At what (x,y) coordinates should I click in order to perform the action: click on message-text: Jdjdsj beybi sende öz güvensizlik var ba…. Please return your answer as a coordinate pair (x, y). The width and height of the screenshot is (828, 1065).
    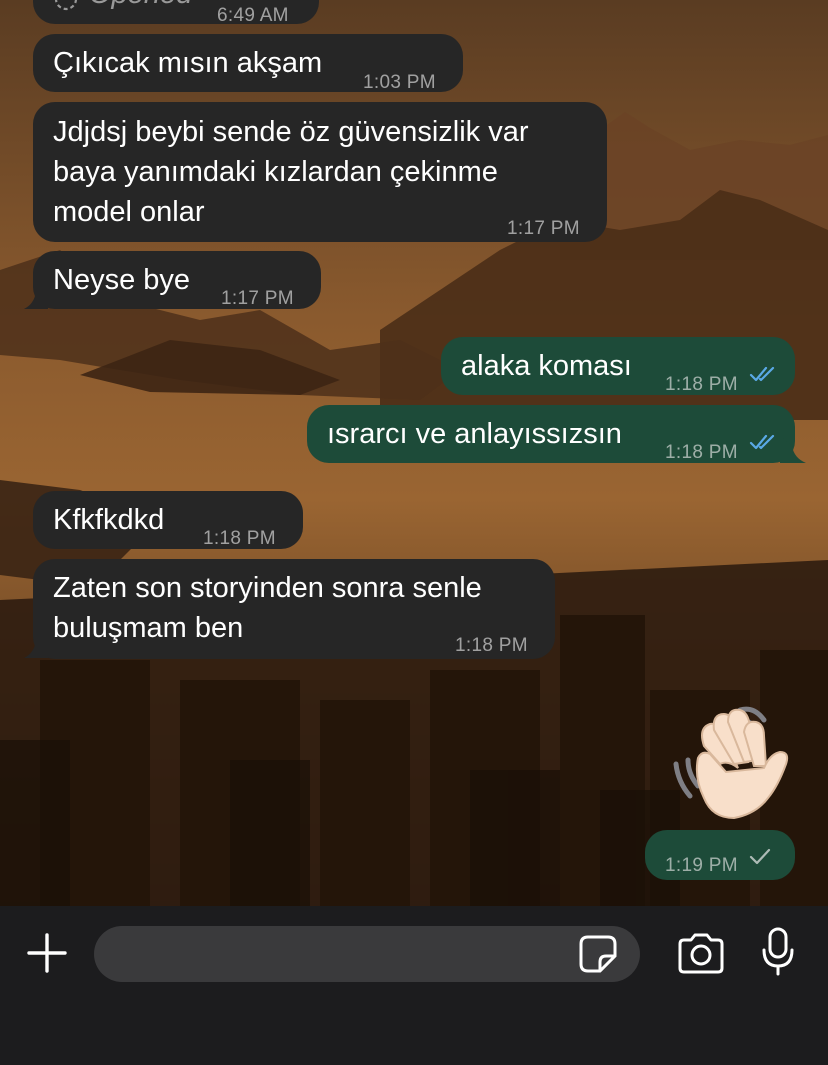
    Looking at the image, I should click on (291, 172).